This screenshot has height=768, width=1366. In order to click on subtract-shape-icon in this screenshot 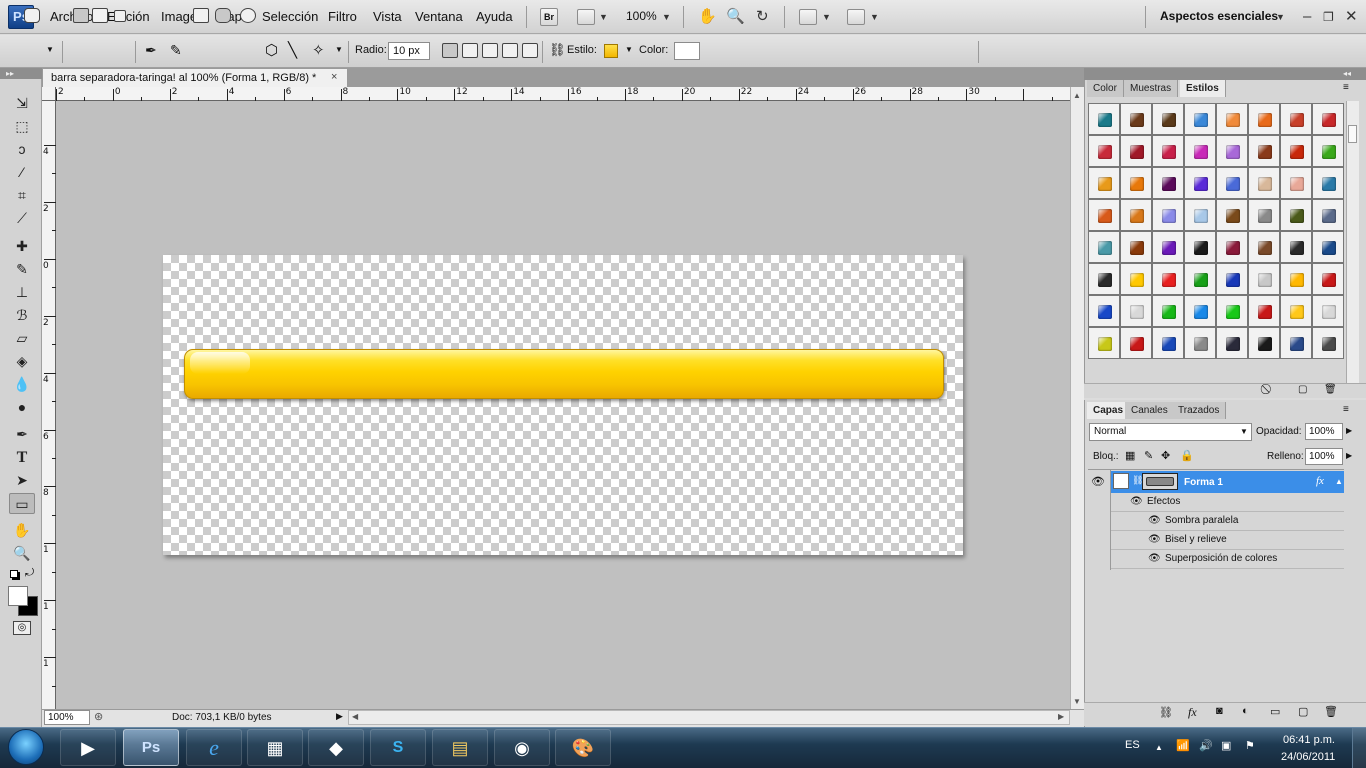, I will do `click(490, 50)`.